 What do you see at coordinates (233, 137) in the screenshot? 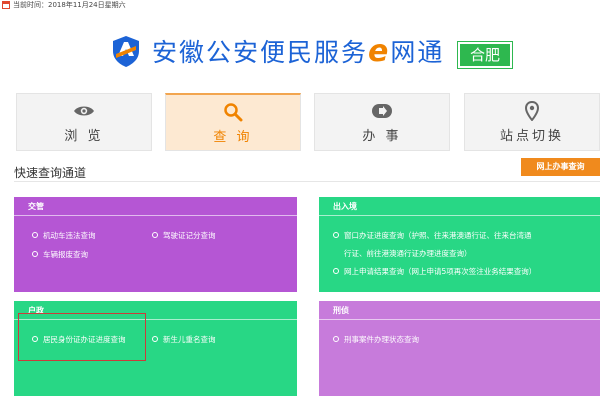
I see `tab-query-label: 查 询` at bounding box center [233, 137].